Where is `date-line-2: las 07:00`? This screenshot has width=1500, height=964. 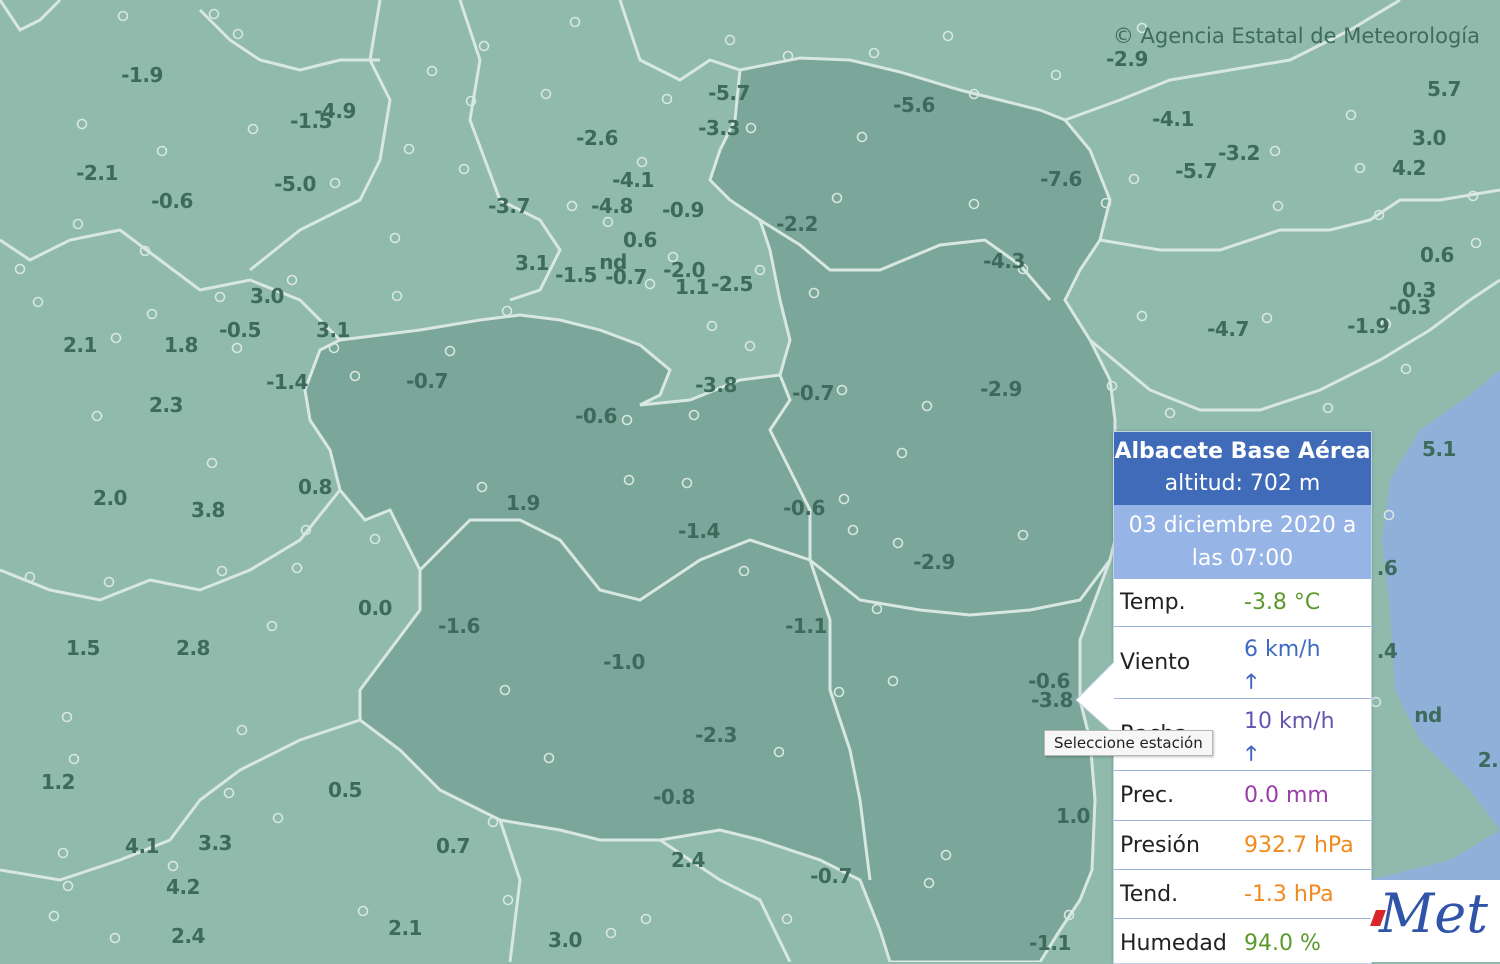
date-line-2: las 07:00 is located at coordinates (1242, 558).